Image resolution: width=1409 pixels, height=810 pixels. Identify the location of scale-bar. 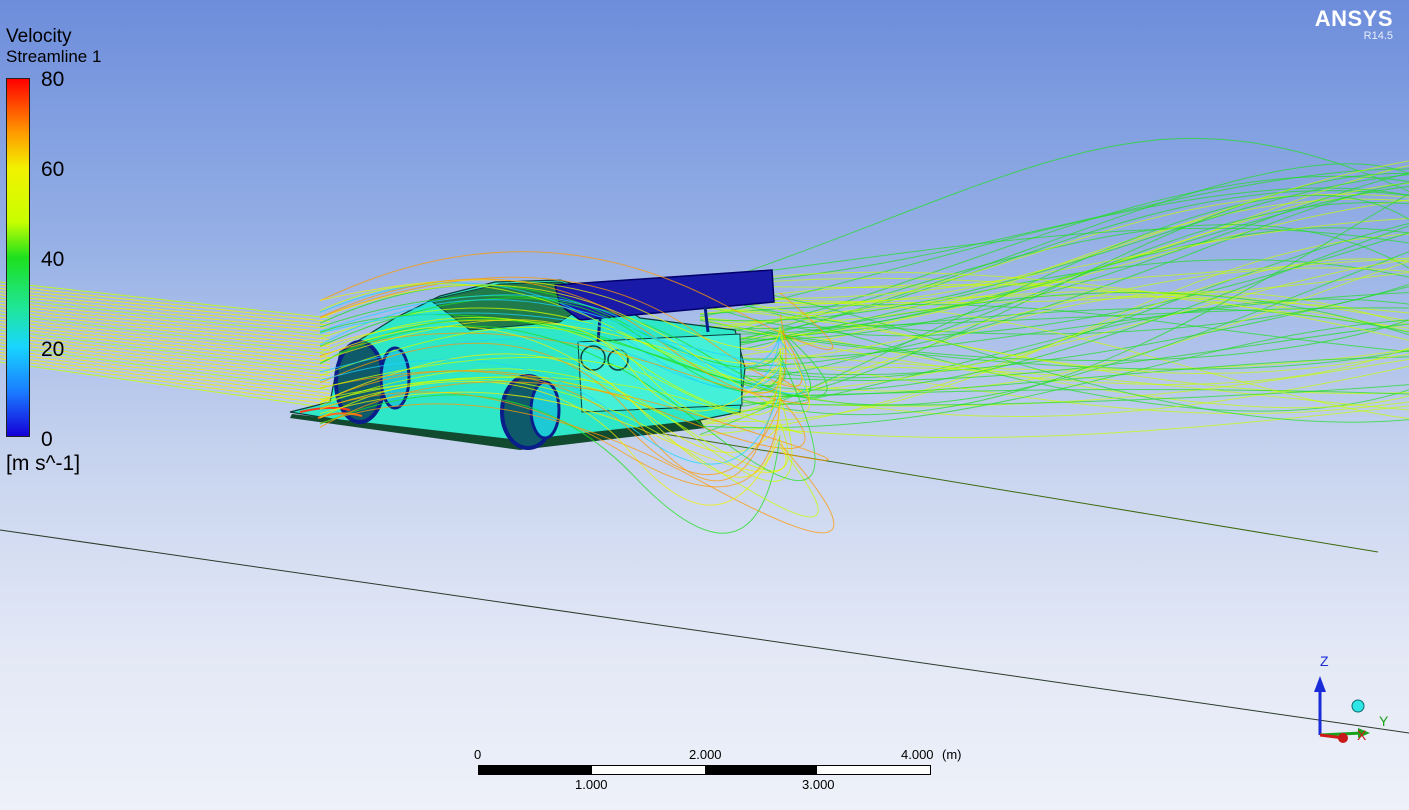
(704, 770).